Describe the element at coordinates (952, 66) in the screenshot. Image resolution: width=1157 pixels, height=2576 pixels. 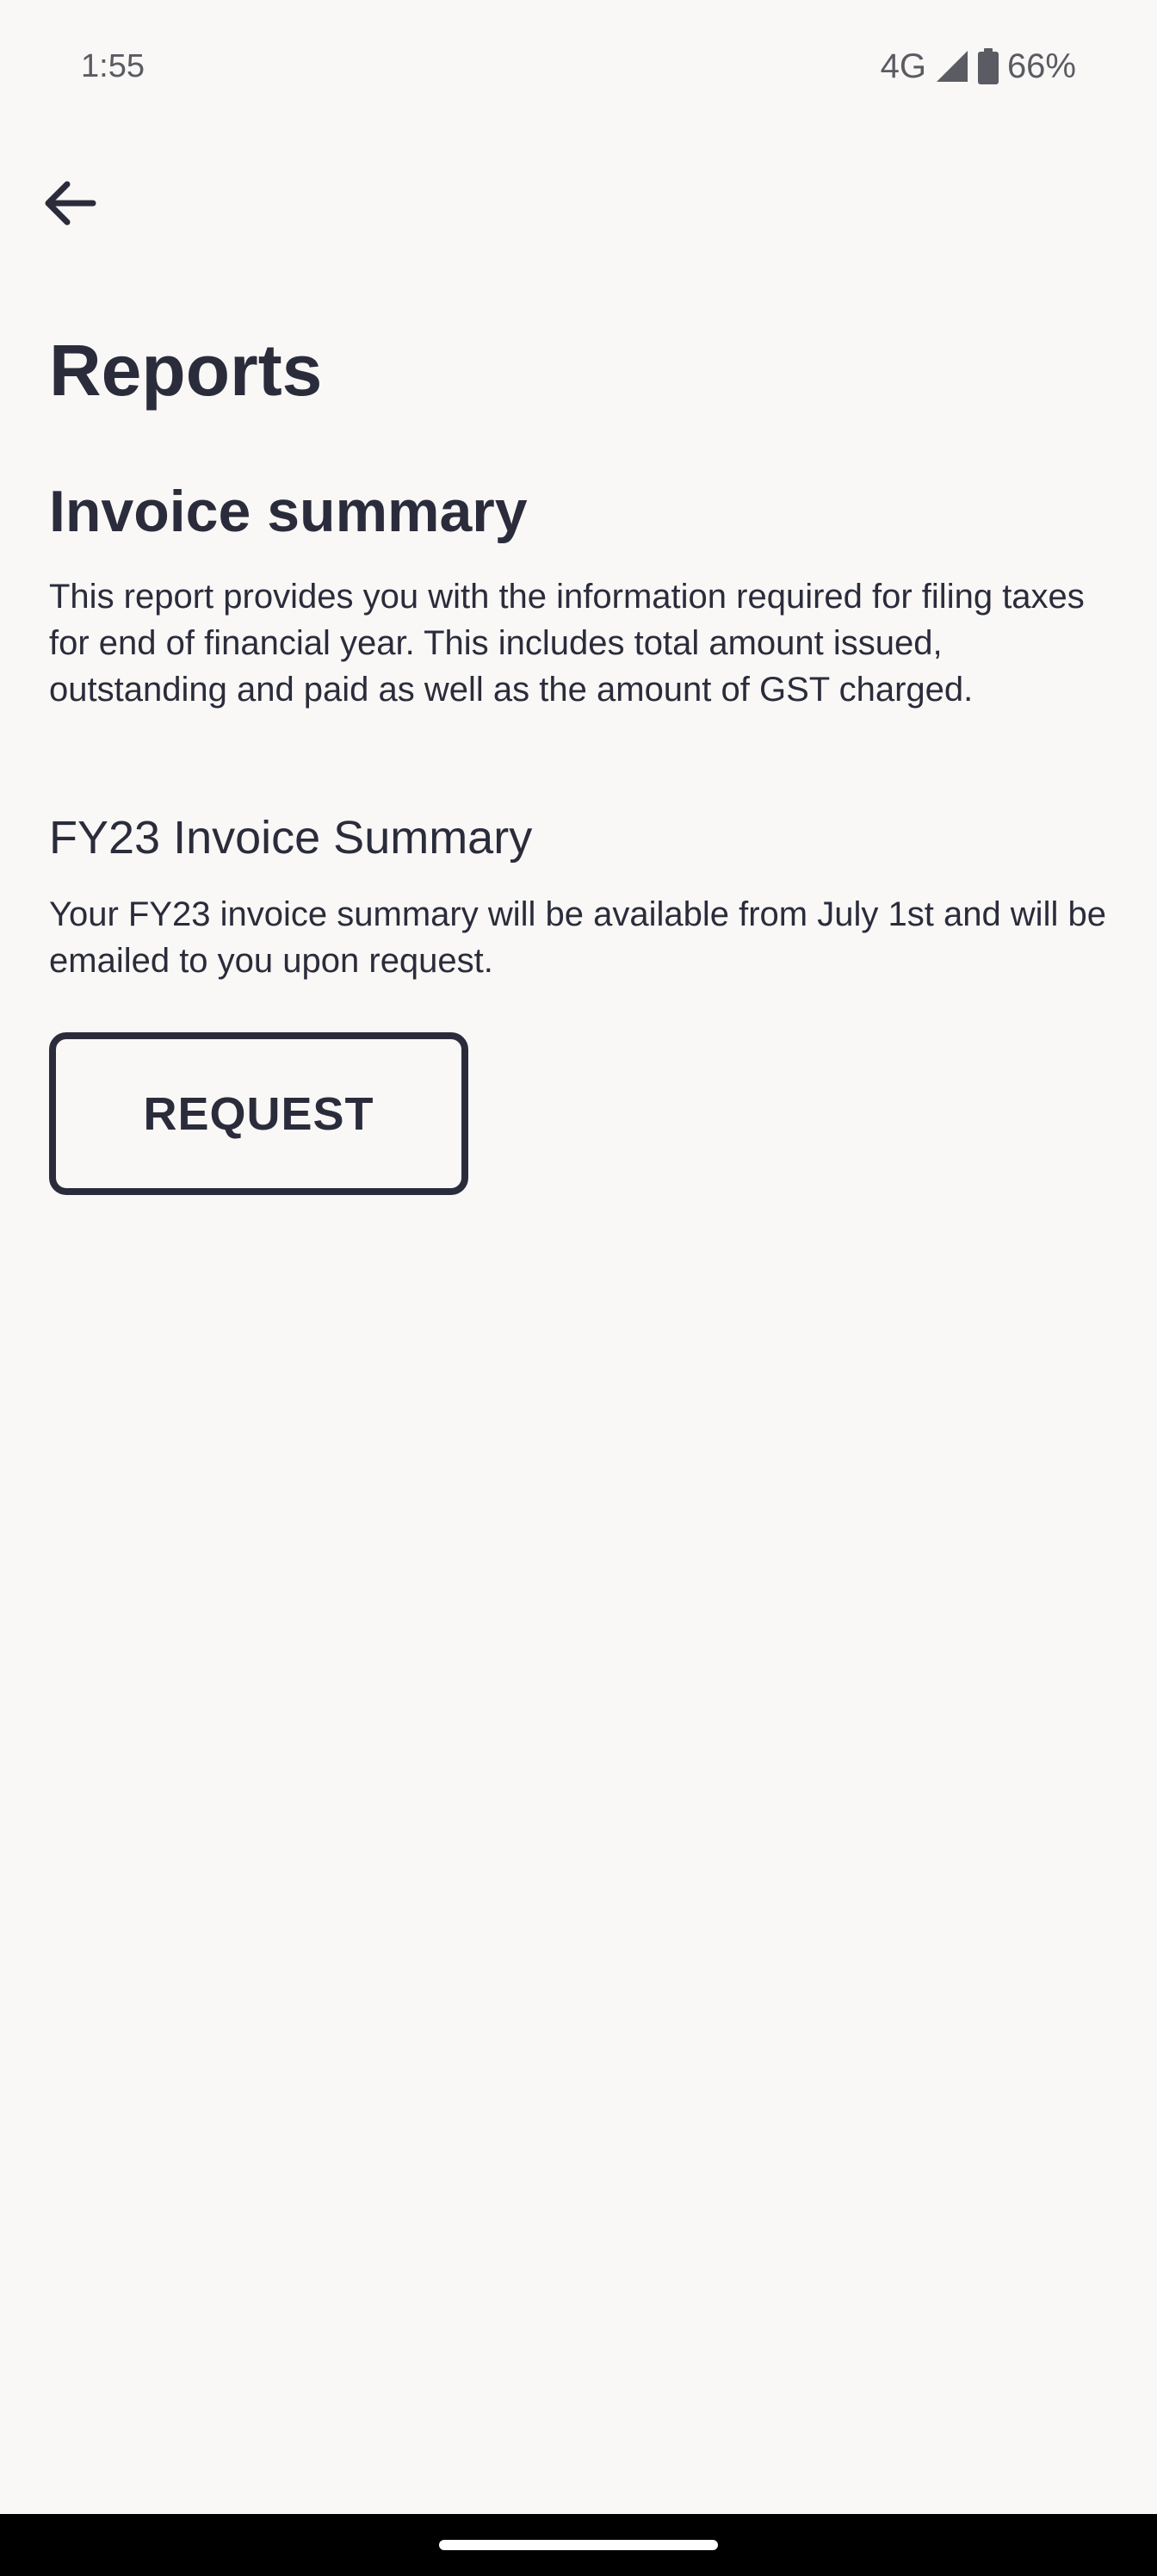
I see `cellular-signal-icon` at that location.